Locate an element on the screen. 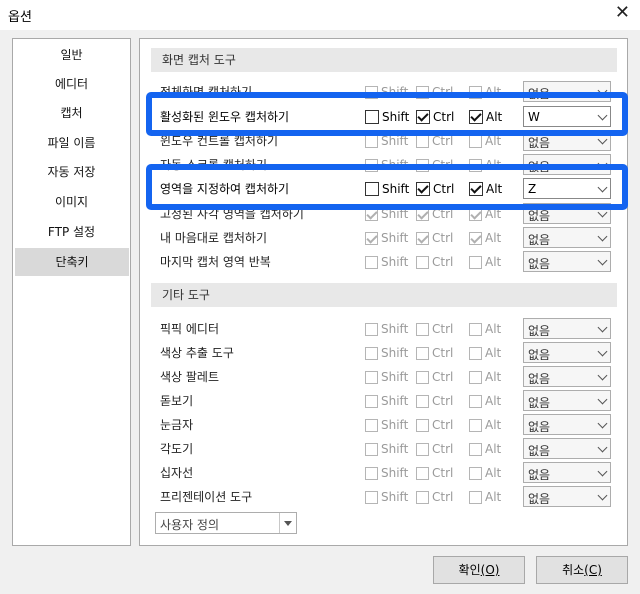 The width and height of the screenshot is (640, 594). dropdown-arrow-icon is located at coordinates (288, 523).